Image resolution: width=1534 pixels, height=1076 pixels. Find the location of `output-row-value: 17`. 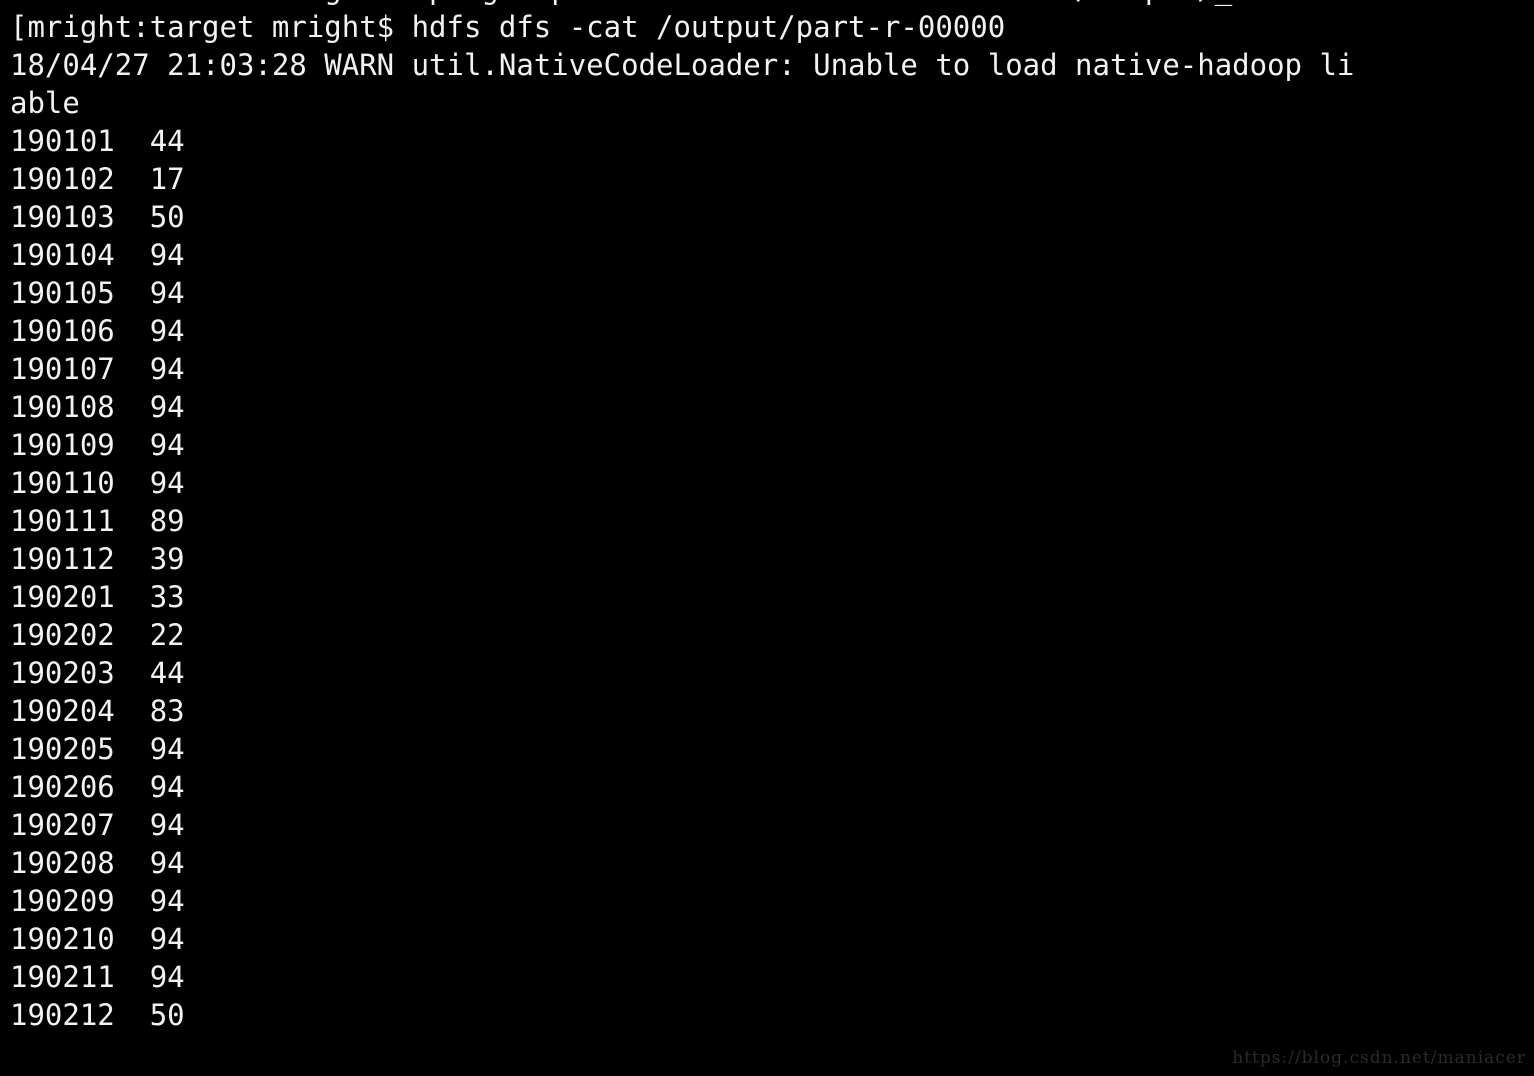

output-row-value: 17 is located at coordinates (167, 179).